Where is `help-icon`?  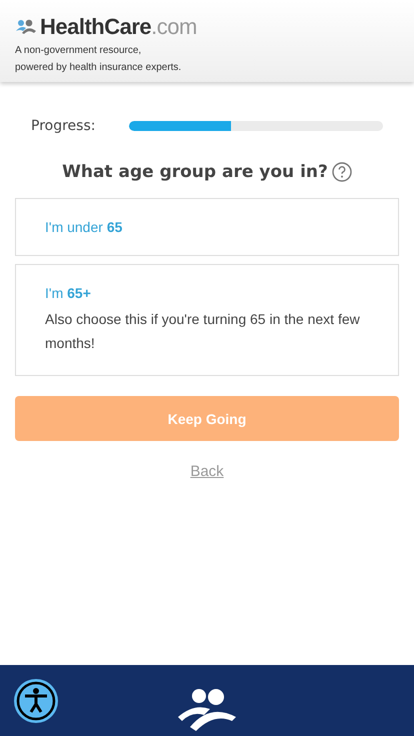
help-icon is located at coordinates (342, 172).